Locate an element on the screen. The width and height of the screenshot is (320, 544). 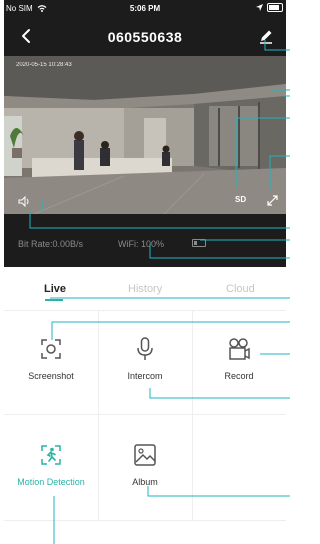
tab-history: History is located at coordinates (145, 289).